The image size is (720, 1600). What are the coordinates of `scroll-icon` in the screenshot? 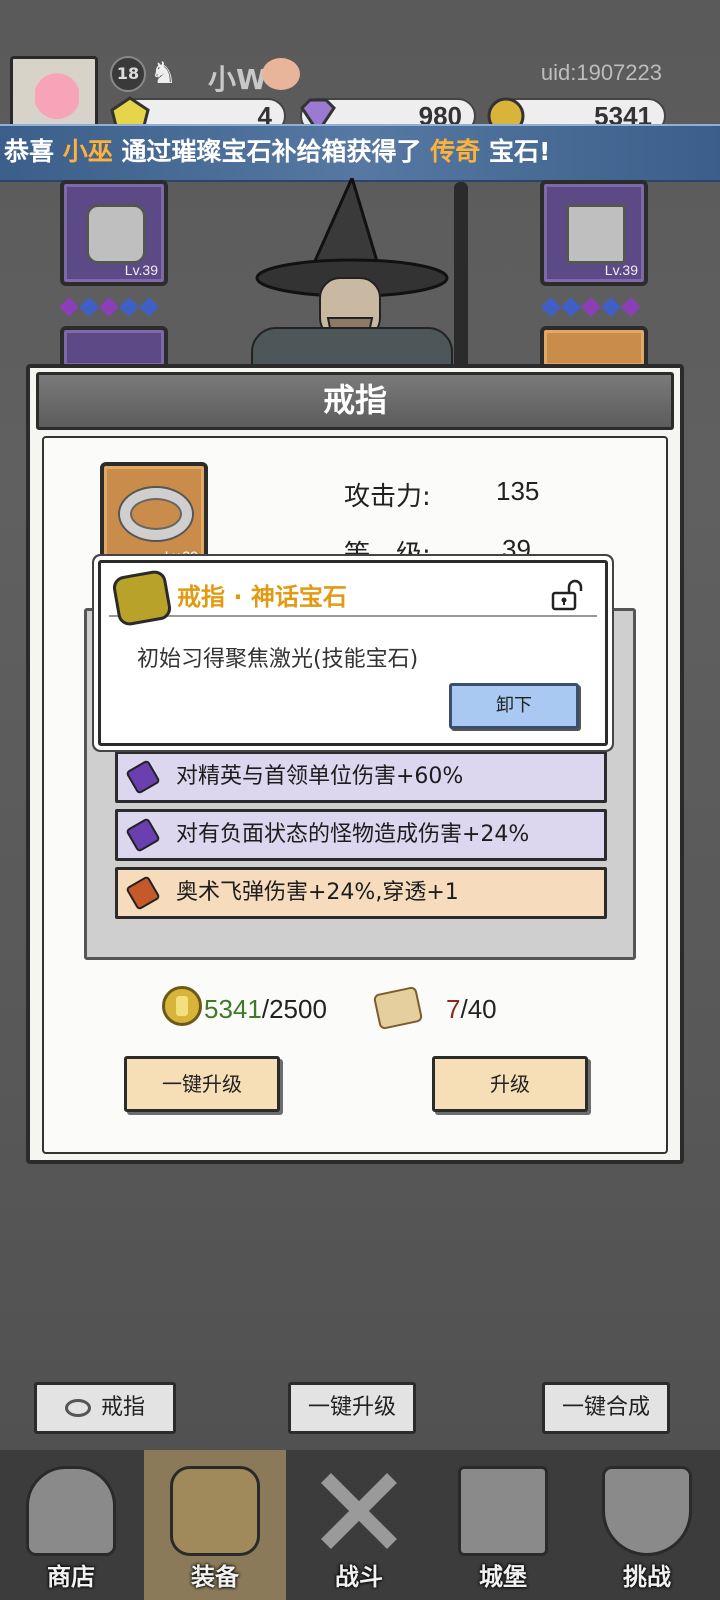 It's located at (398, 1008).